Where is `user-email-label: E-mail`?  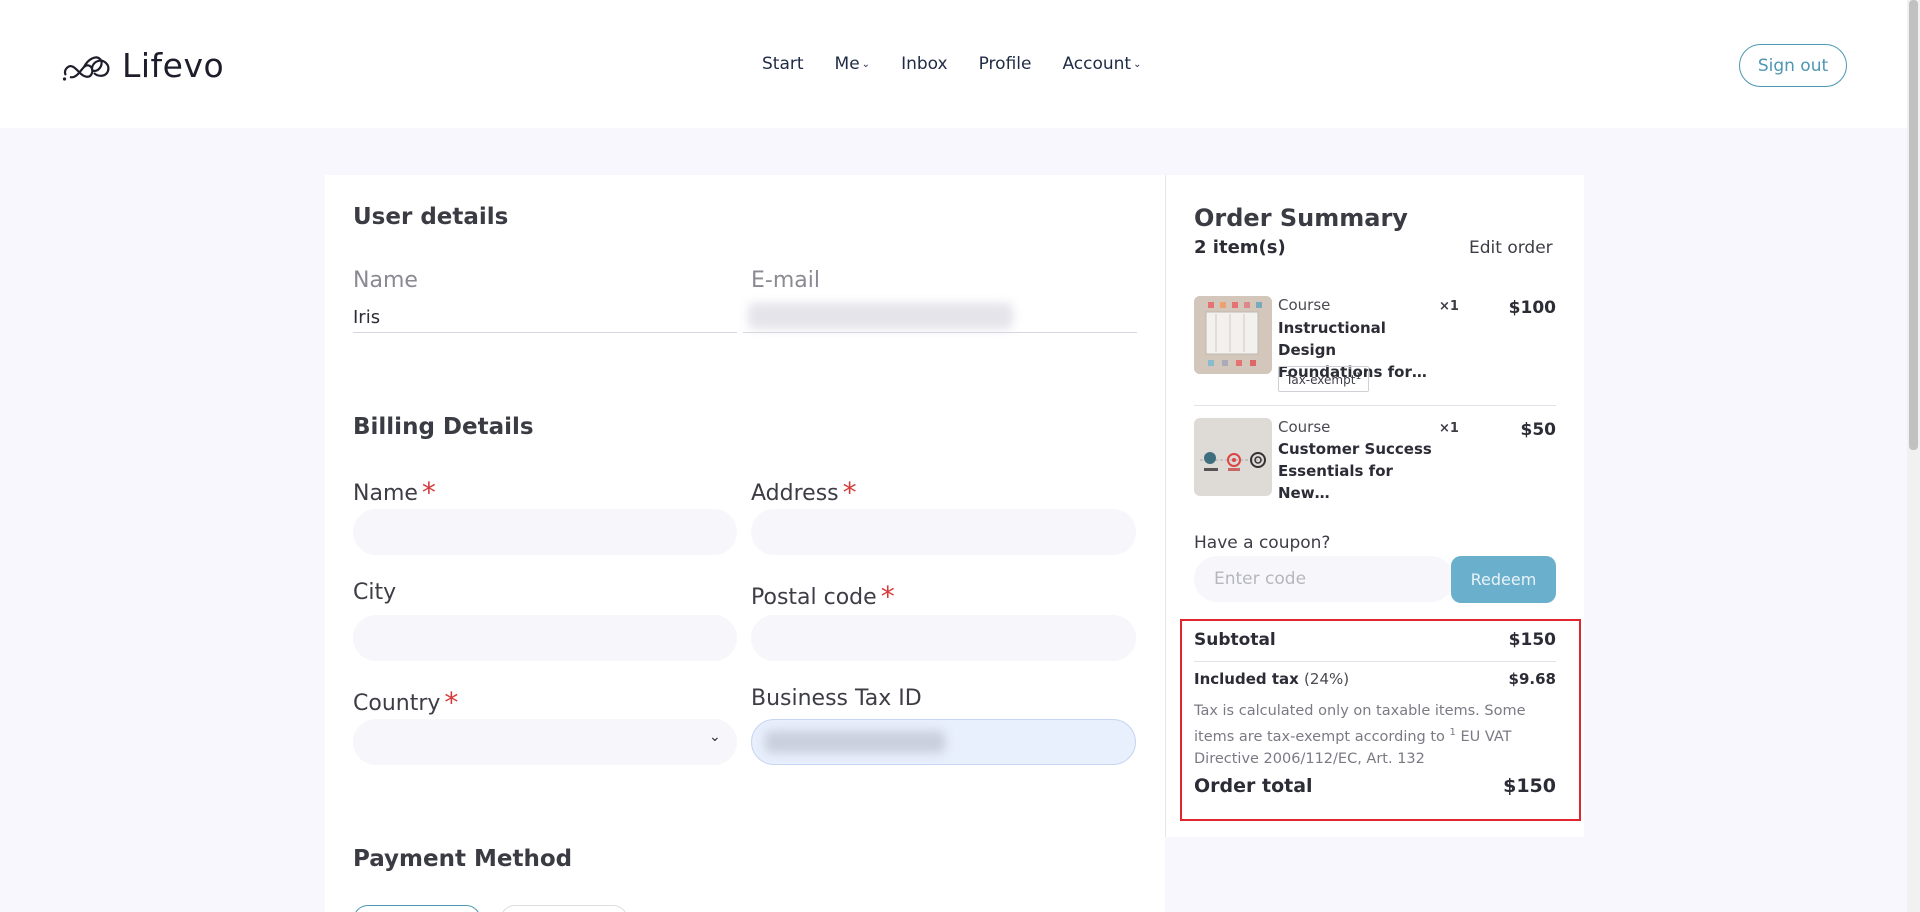 user-email-label: E-mail is located at coordinates (785, 280).